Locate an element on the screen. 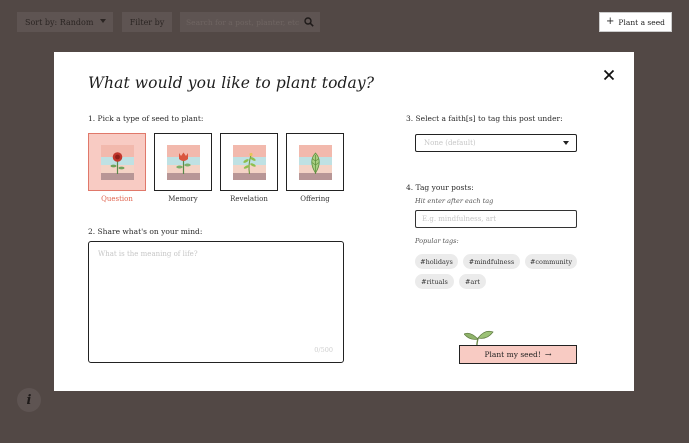 This screenshot has width=689, height=443. tag-chip-mindfulness: #mindfulness is located at coordinates (491, 261).